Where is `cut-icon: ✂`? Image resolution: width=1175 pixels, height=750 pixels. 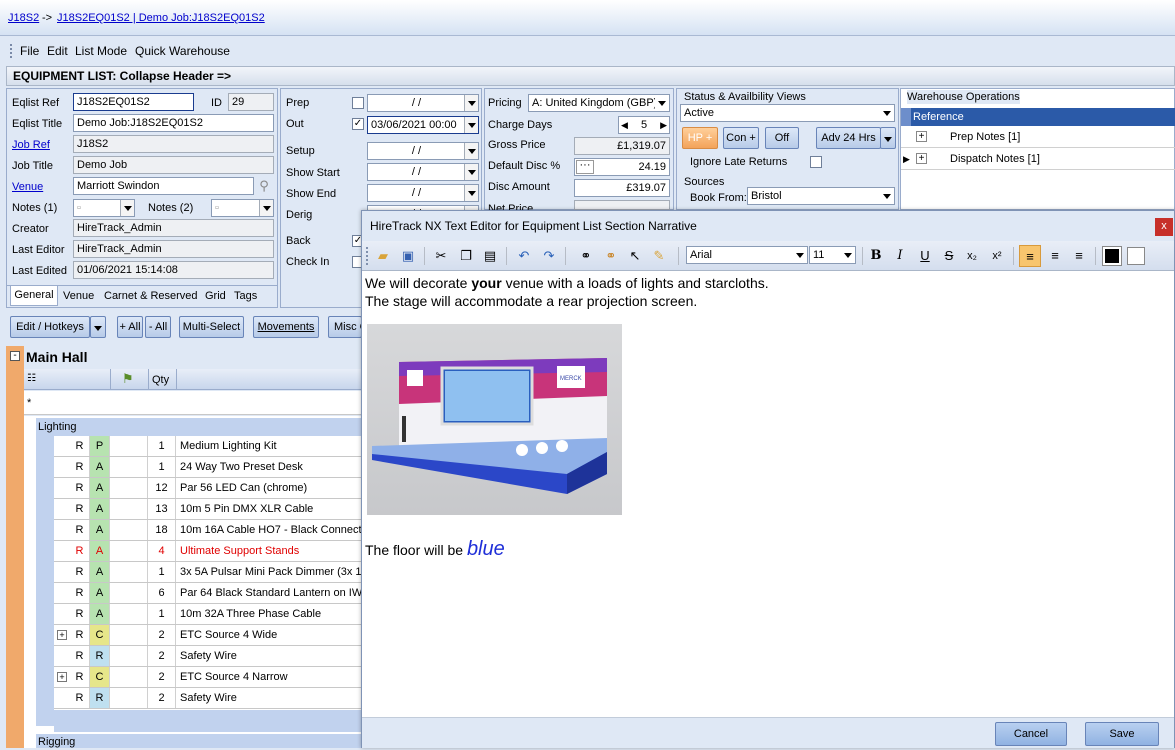 cut-icon: ✂ is located at coordinates (441, 256).